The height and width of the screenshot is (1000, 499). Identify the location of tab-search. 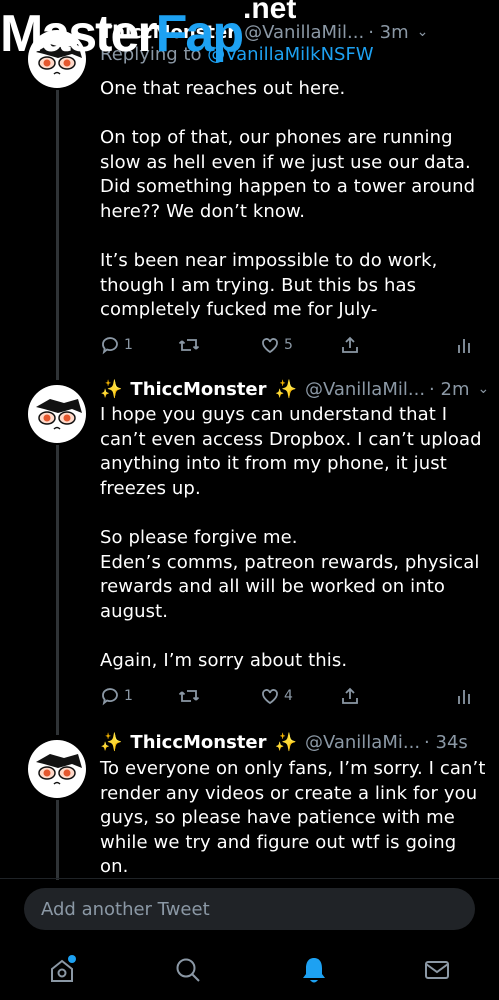
(188, 970).